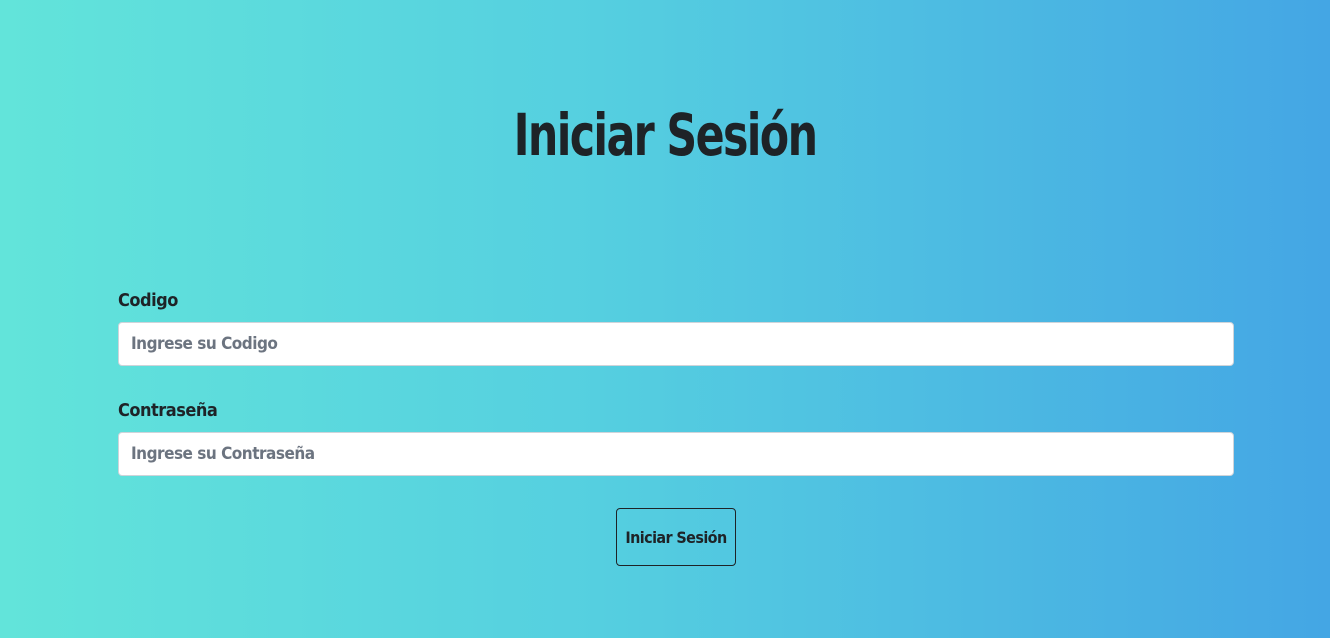  Describe the element at coordinates (676, 344) in the screenshot. I see `code-input` at that location.